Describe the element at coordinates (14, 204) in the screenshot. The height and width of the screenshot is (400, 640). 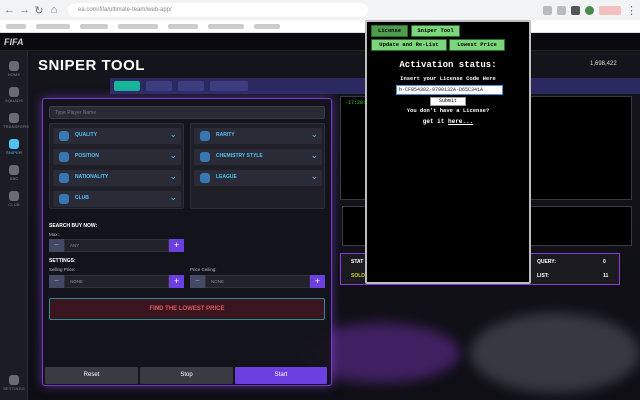
I see `sidebar-item-label: CLUB` at that location.